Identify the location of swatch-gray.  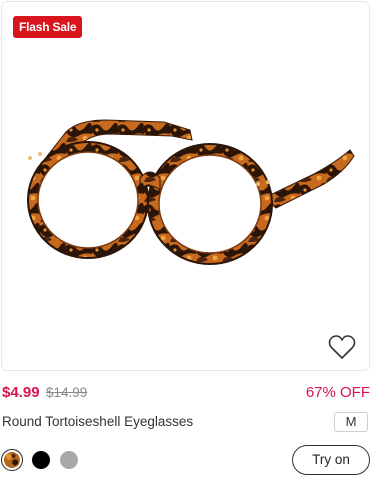
(69, 460).